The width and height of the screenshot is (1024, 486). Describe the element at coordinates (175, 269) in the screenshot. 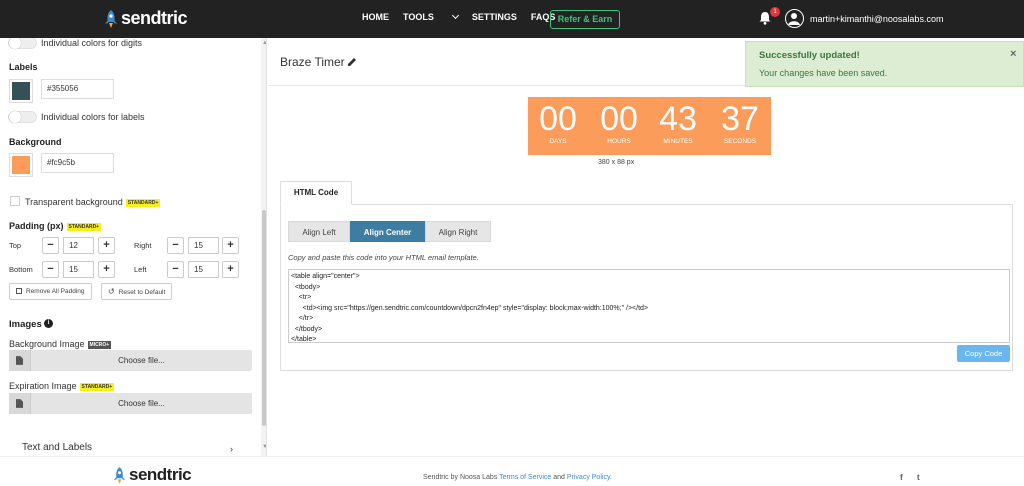

I see `padding-left-decrement-button: −` at that location.